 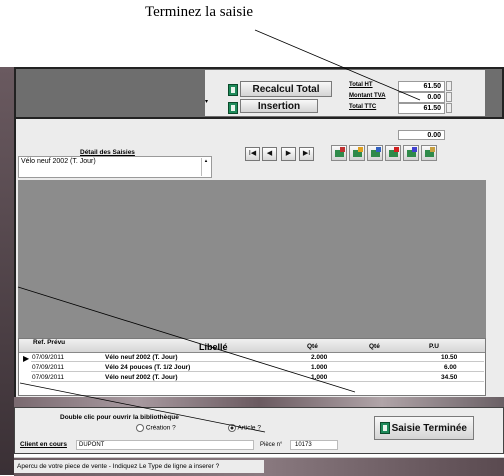 I want to click on insertion-button: Insertion, so click(x=279, y=106).